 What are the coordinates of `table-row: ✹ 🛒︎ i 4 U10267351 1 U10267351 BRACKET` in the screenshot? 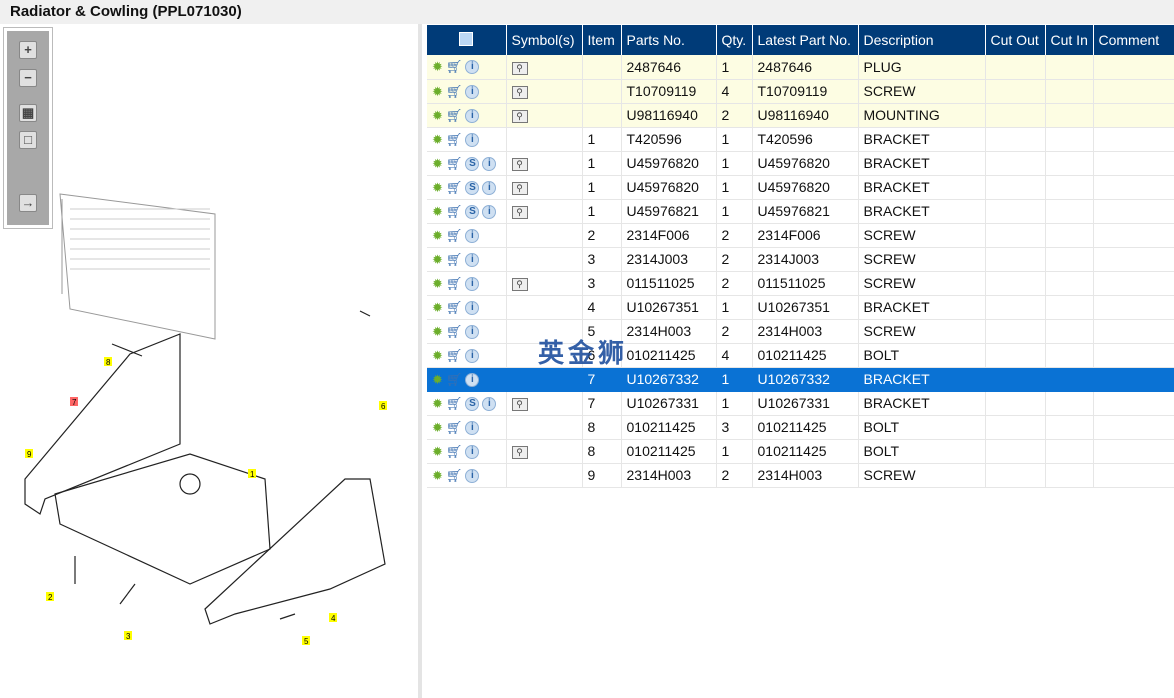 It's located at (800, 307).